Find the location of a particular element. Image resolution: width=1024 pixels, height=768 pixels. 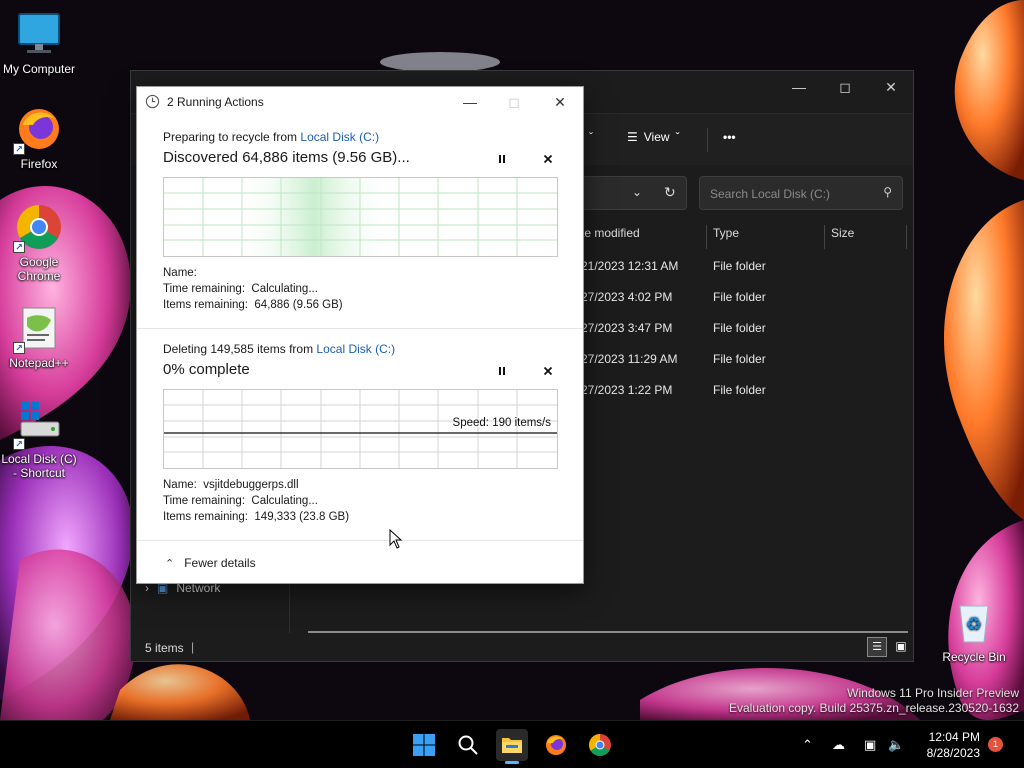

monitor-icon is located at coordinates (39, 34).